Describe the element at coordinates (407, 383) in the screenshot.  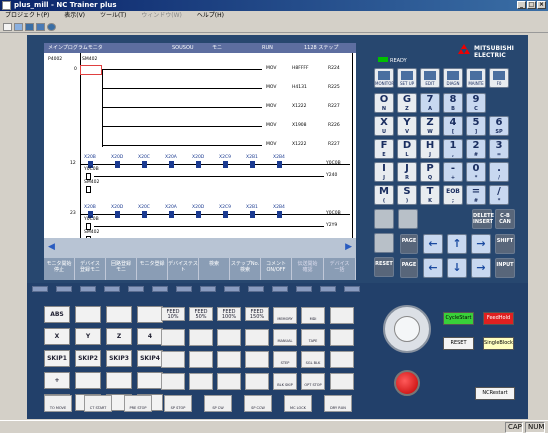
I see `emergency-stop-button` at that location.